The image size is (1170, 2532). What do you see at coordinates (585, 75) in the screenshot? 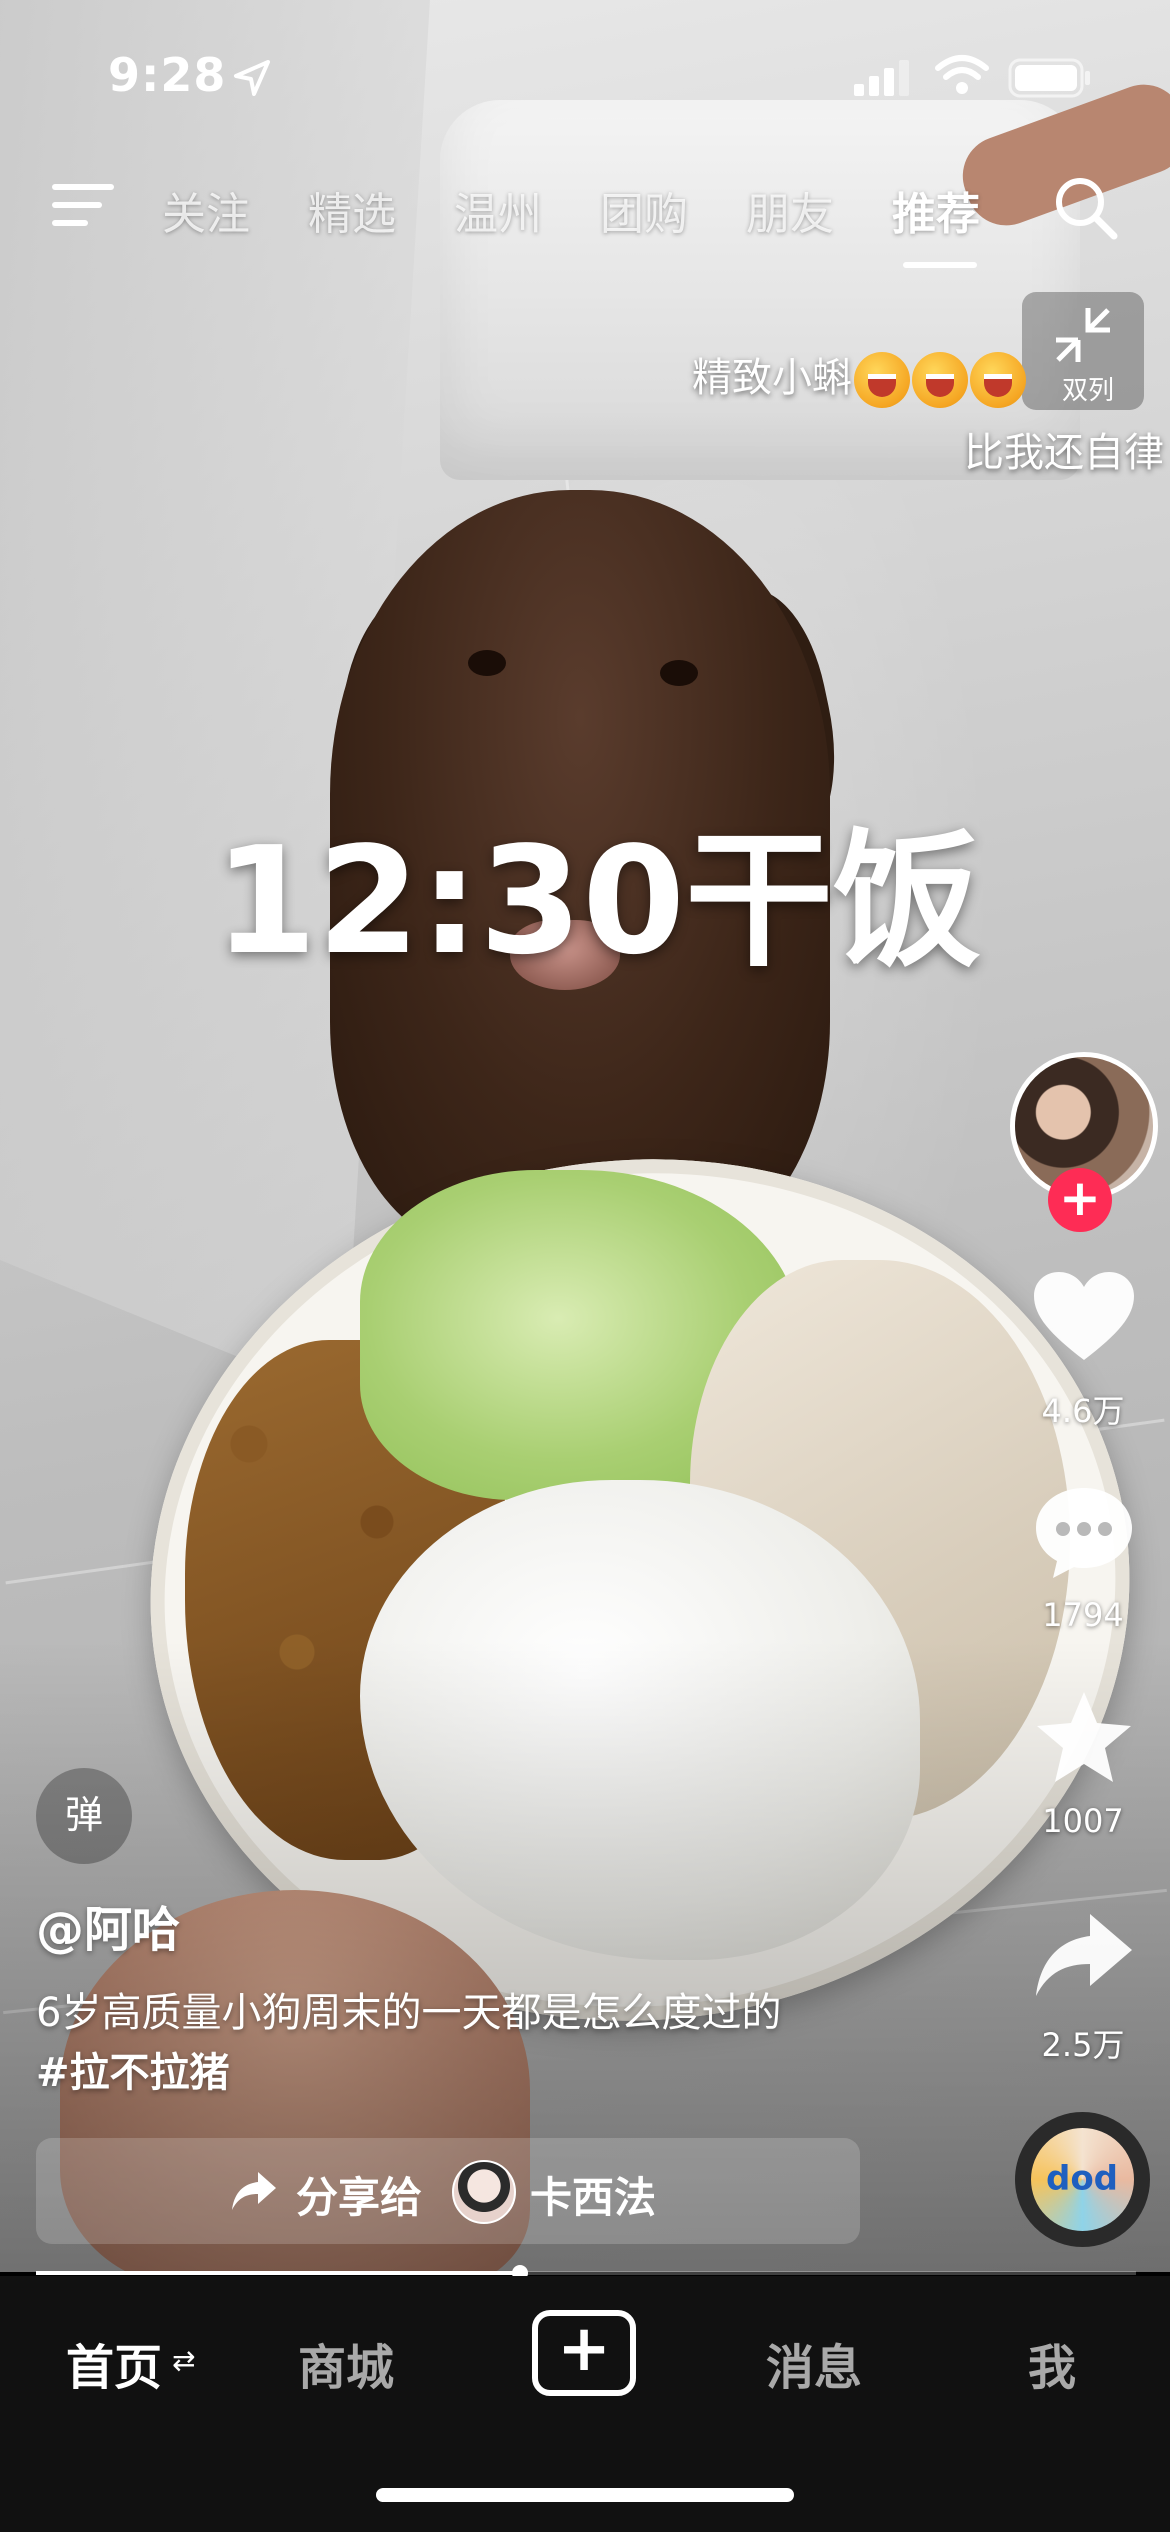
I see `status-bar: 9:28` at bounding box center [585, 75].